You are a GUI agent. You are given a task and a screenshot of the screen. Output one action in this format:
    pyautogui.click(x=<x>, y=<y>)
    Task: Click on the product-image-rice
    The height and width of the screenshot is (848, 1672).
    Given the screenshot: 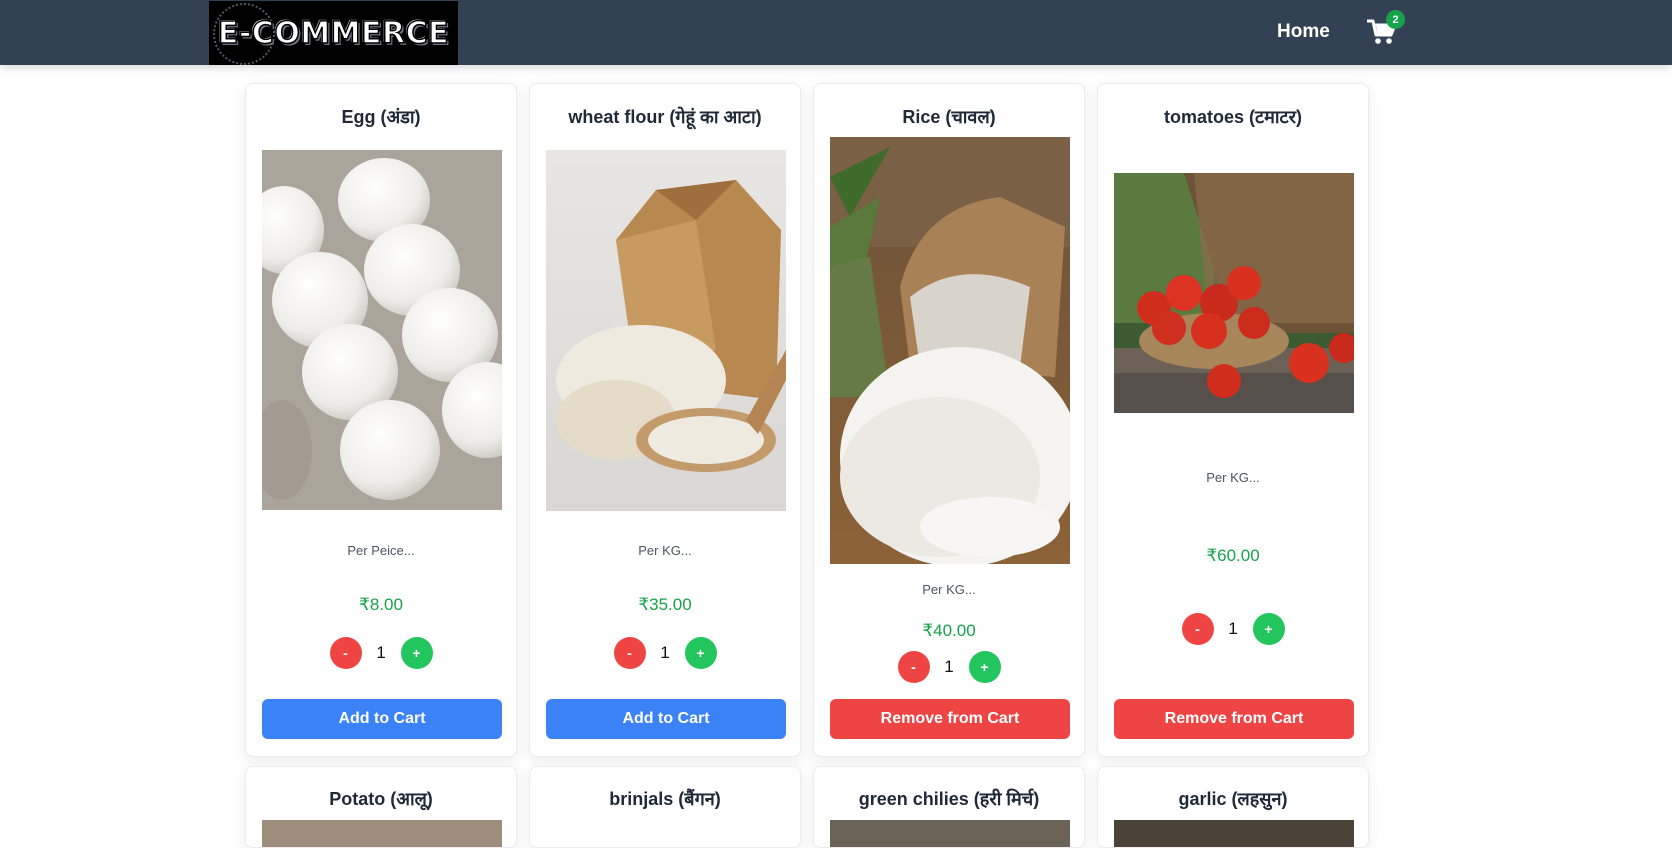 What is the action you would take?
    pyautogui.click(x=950, y=350)
    